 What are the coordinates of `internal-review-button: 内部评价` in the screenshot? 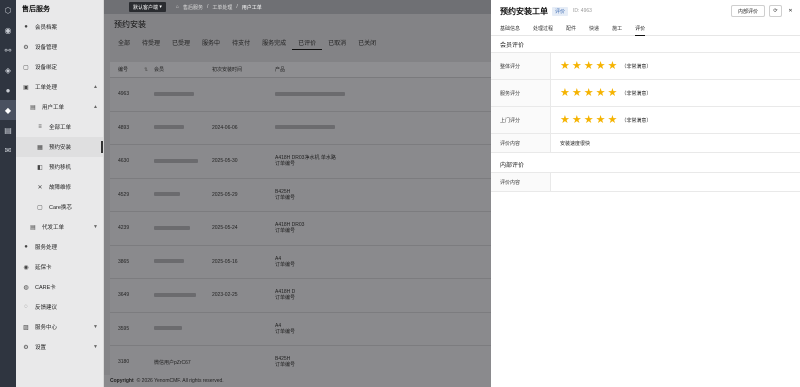 It's located at (748, 11).